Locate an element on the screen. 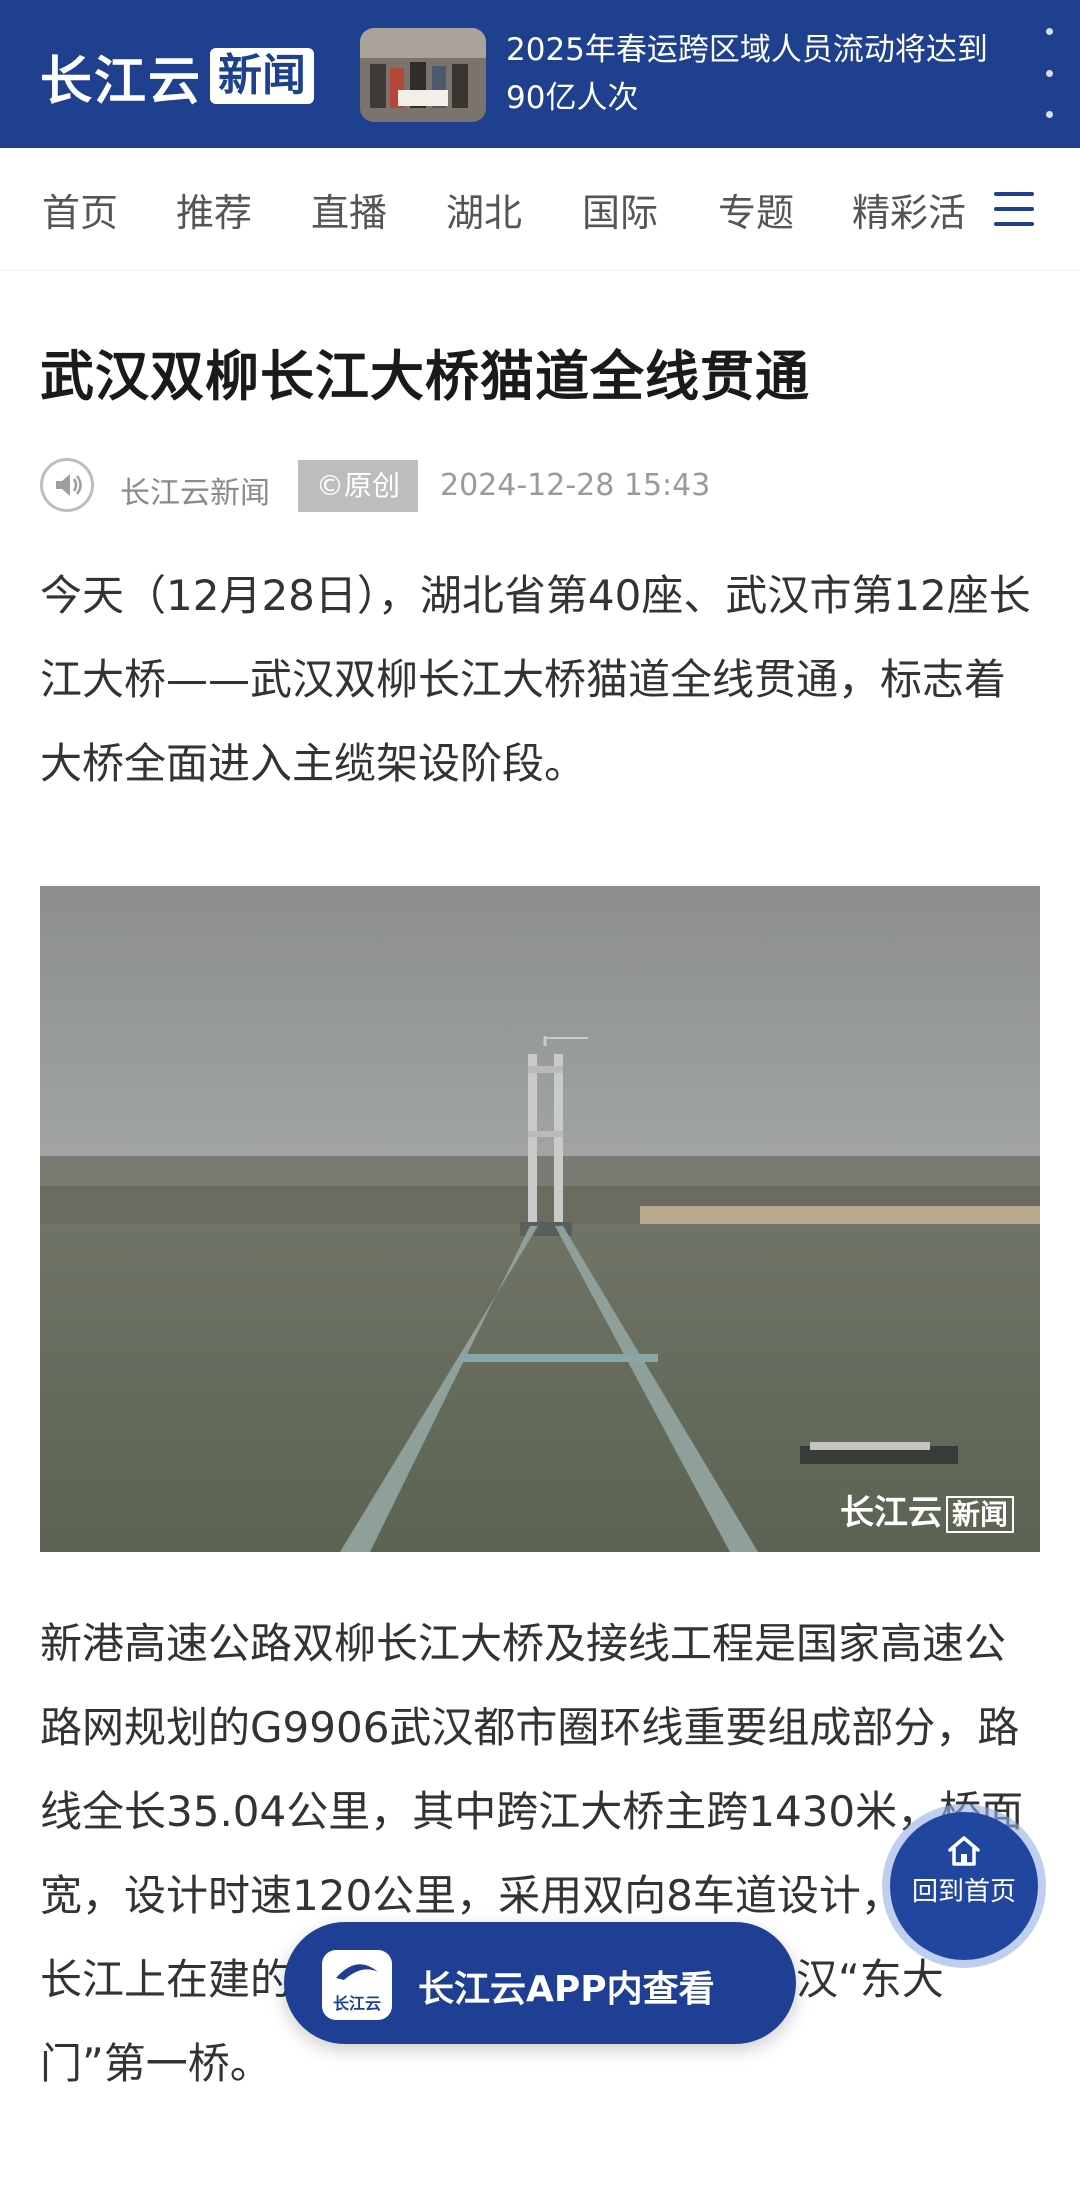 The height and width of the screenshot is (2193, 1080). original-badge: ©原创 is located at coordinates (358, 486).